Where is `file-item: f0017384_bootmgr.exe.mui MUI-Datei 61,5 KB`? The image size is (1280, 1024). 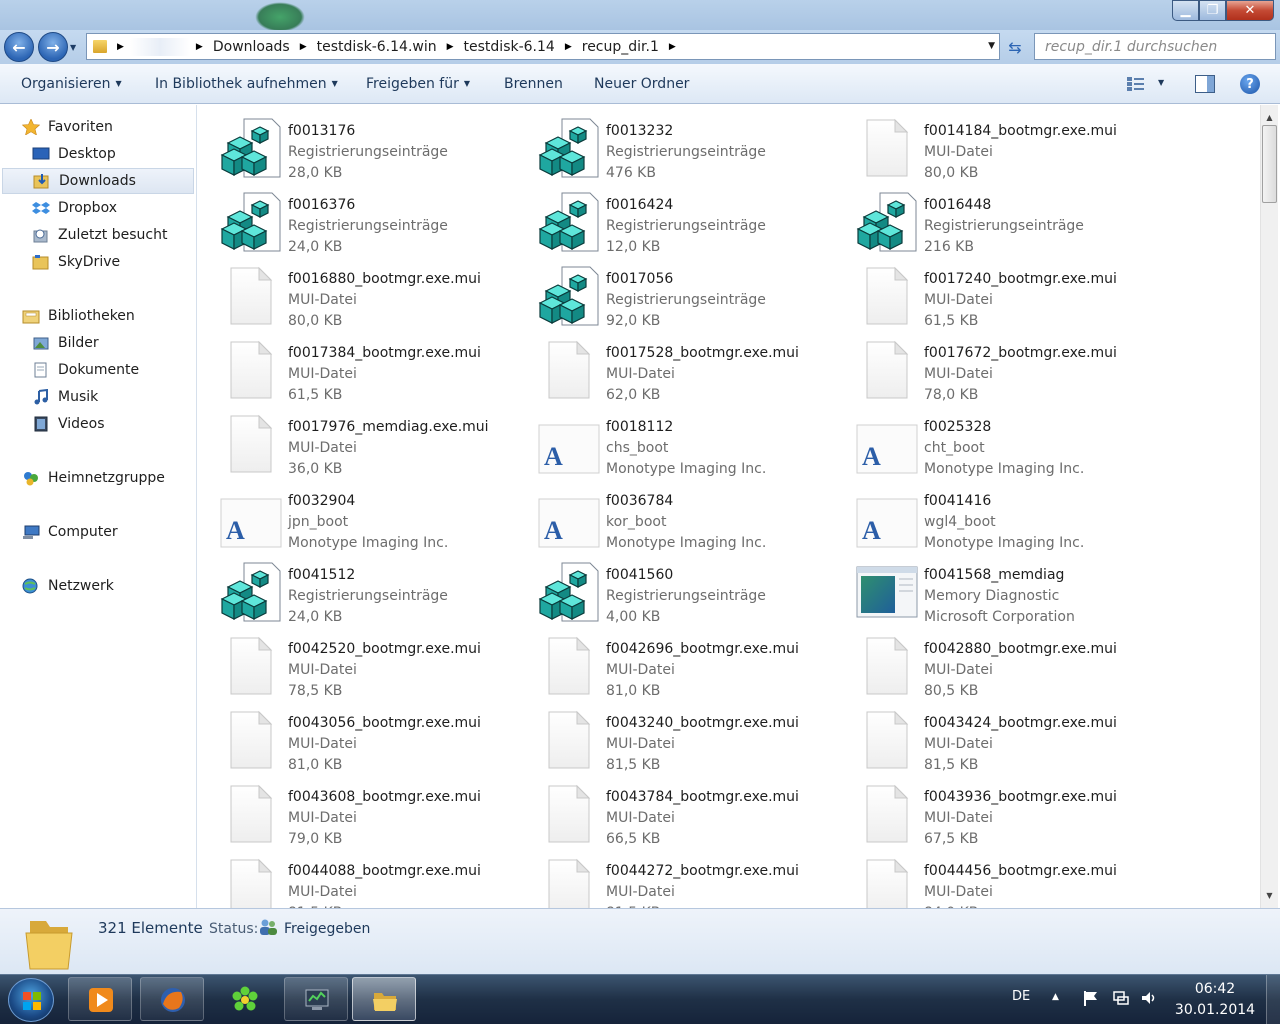
file-item: f0017384_bootmgr.exe.mui MUI-Datei 61,5 KB is located at coordinates (348, 368).